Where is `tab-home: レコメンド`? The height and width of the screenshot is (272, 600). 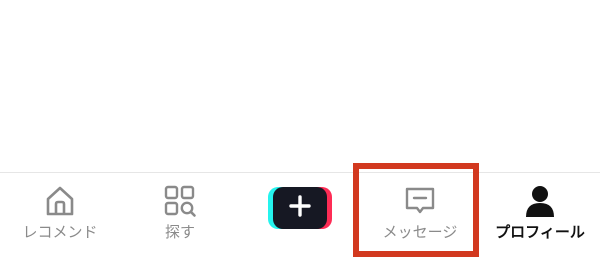 tab-home: レコメンド is located at coordinates (60, 222).